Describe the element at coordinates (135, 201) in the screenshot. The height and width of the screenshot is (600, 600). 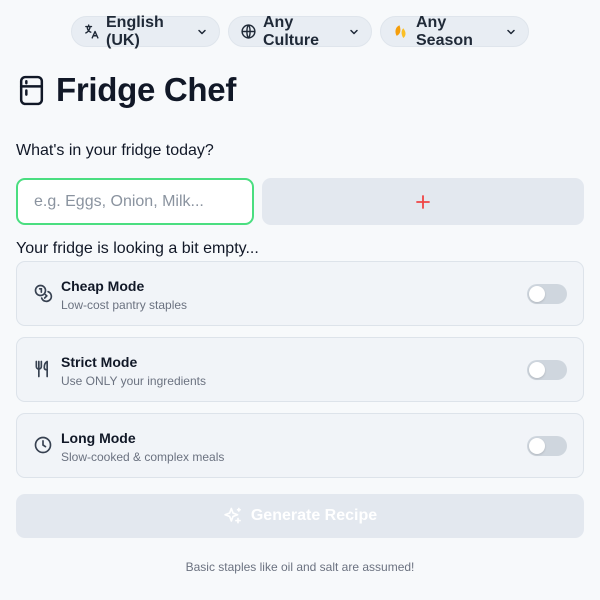
I see `ingredient-input` at that location.